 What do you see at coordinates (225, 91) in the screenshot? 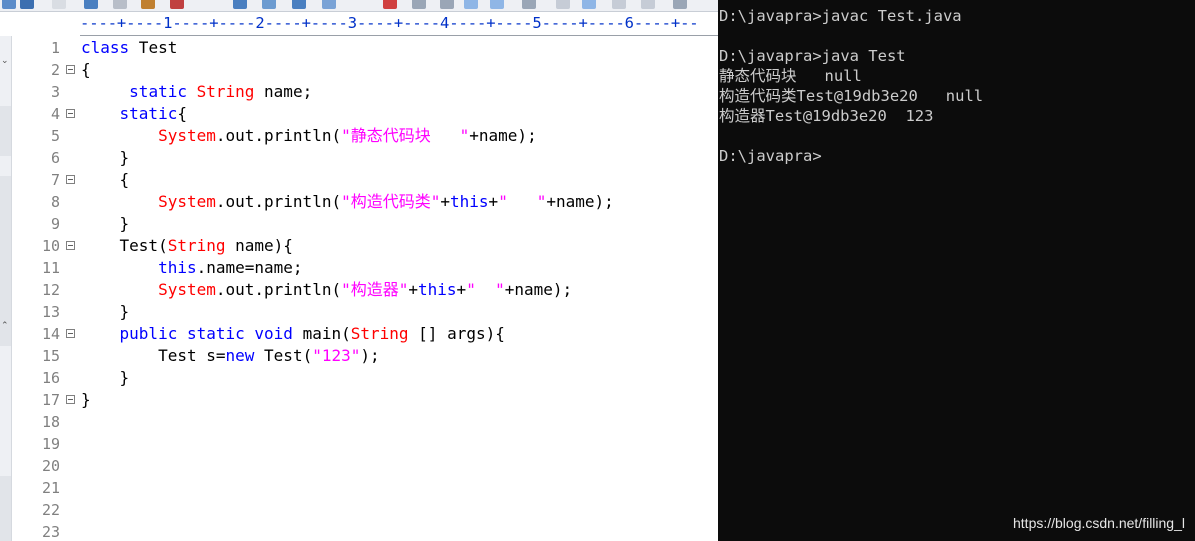
I see `code-token: String` at bounding box center [225, 91].